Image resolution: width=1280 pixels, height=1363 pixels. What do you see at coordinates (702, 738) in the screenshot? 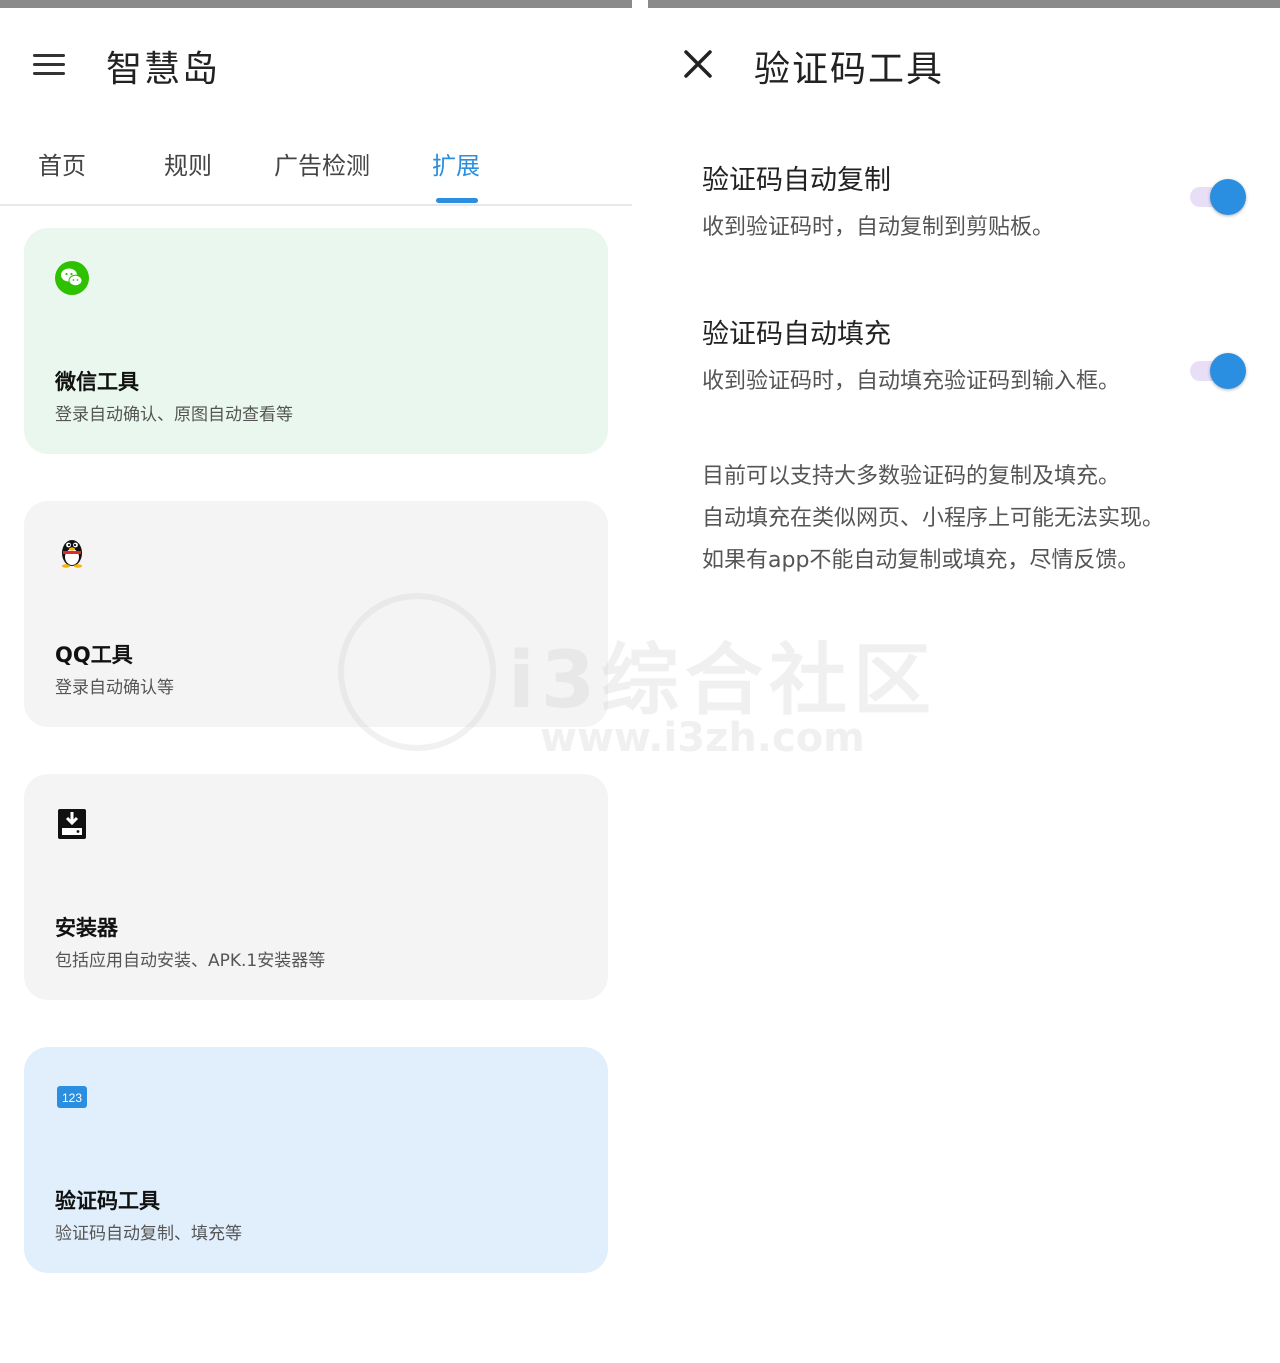
I see `watermark-url: www.i3zh.com` at bounding box center [702, 738].